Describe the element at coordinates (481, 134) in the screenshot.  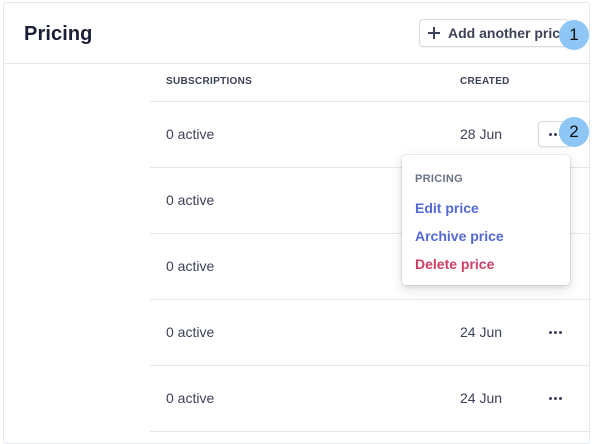
I see `created-cell: 28 Jun` at that location.